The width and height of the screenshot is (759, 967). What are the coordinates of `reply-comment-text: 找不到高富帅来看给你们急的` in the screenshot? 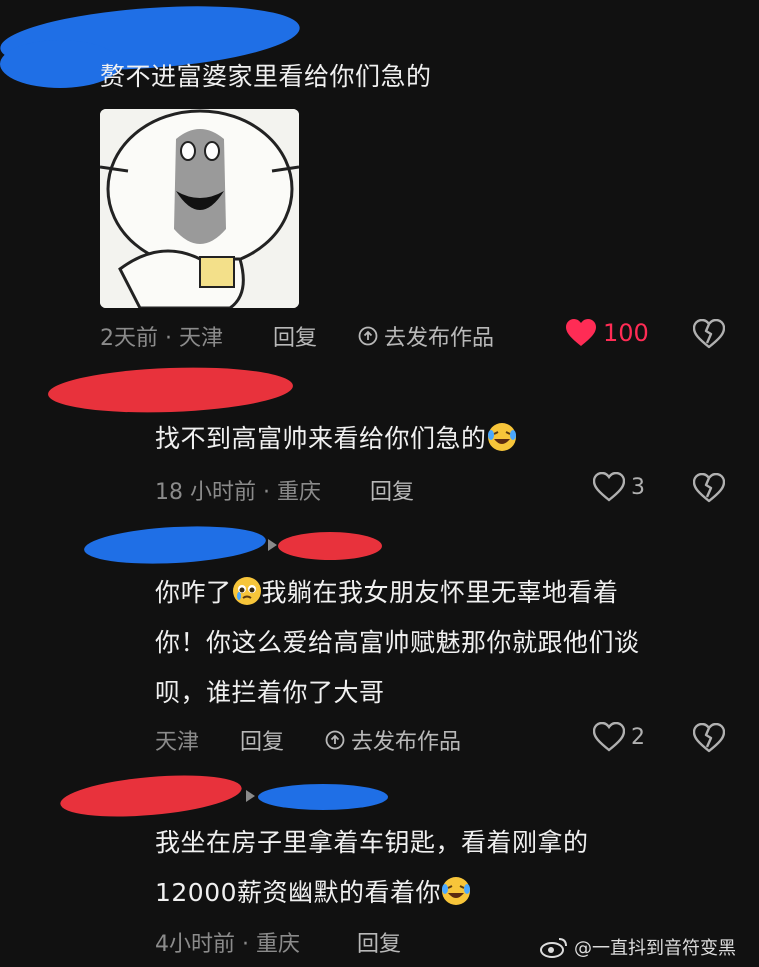 It's located at (336, 439).